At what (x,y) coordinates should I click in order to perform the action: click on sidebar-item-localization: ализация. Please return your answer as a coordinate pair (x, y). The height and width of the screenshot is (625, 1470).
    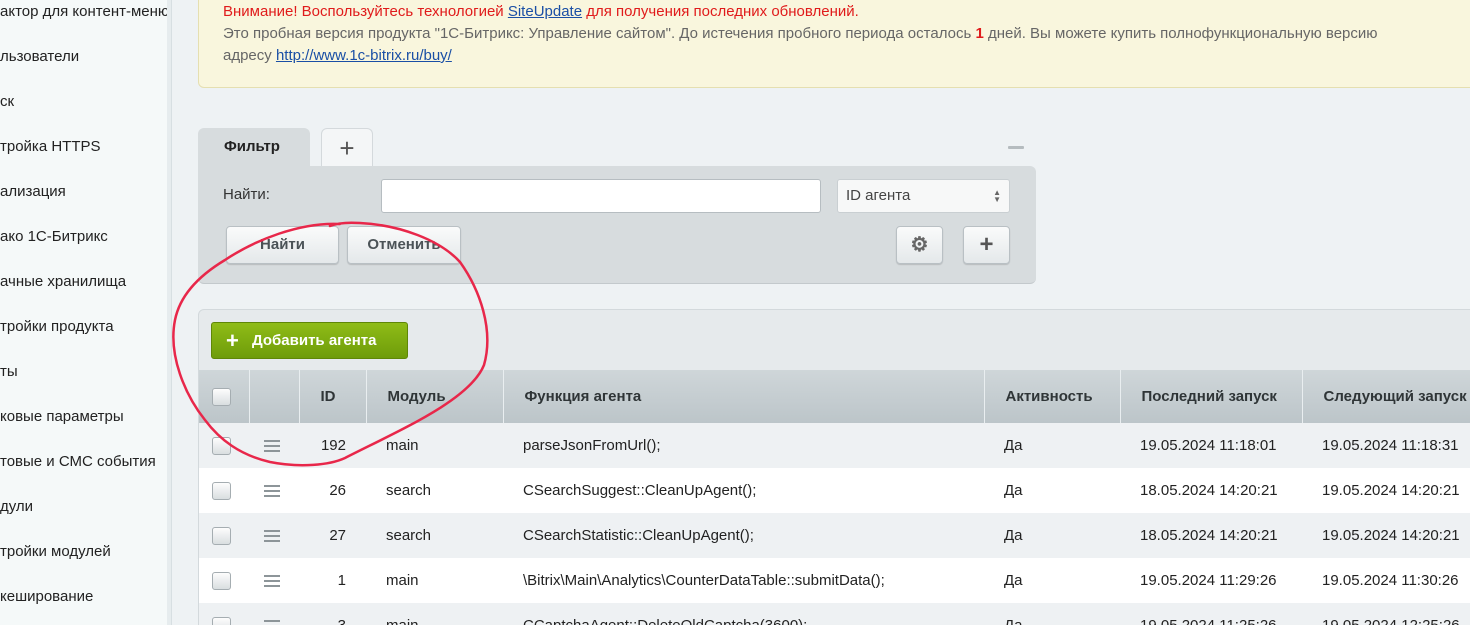
    Looking at the image, I should click on (33, 192).